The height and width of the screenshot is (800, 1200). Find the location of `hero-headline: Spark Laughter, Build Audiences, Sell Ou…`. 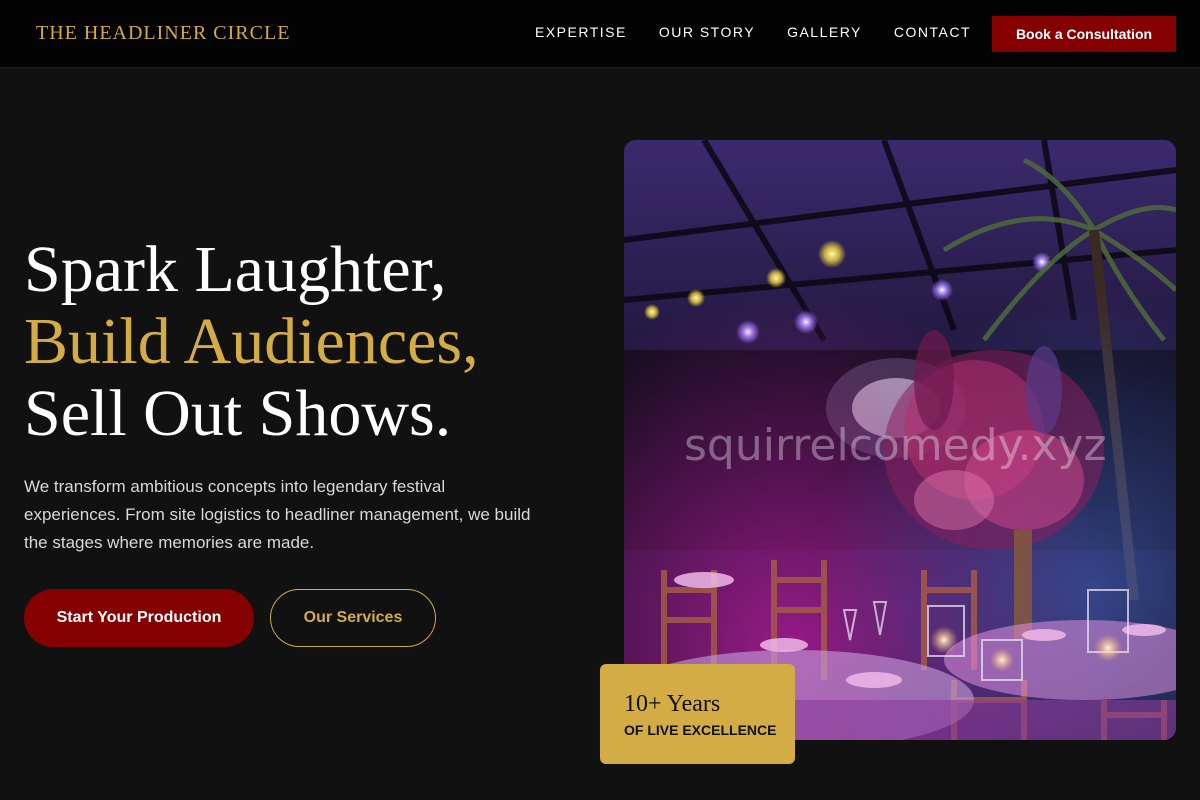

hero-headline: Spark Laughter, Build Audiences, Sell Ou… is located at coordinates (251, 342).